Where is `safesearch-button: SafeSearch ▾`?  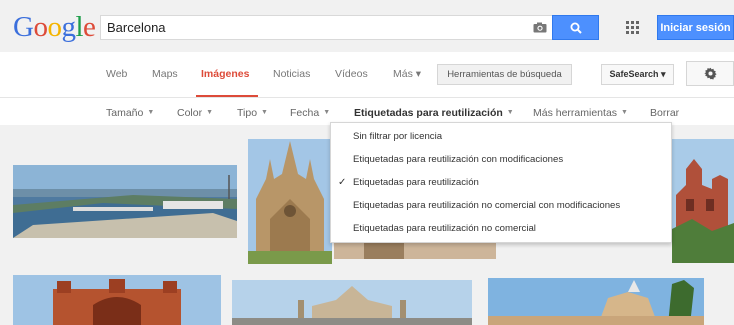
safesearch-button: SafeSearch ▾ is located at coordinates (637, 74).